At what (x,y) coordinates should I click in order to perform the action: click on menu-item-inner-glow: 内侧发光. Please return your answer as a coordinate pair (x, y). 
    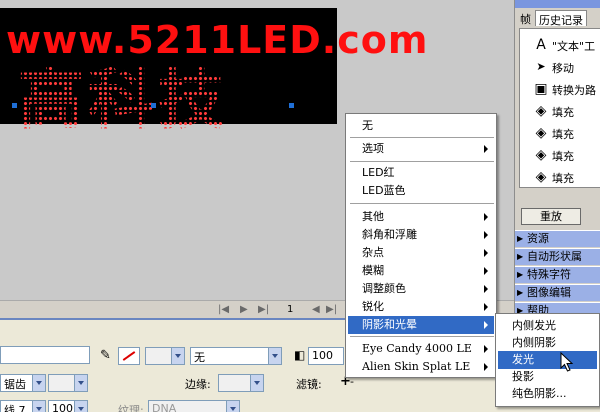
    Looking at the image, I should click on (547, 326).